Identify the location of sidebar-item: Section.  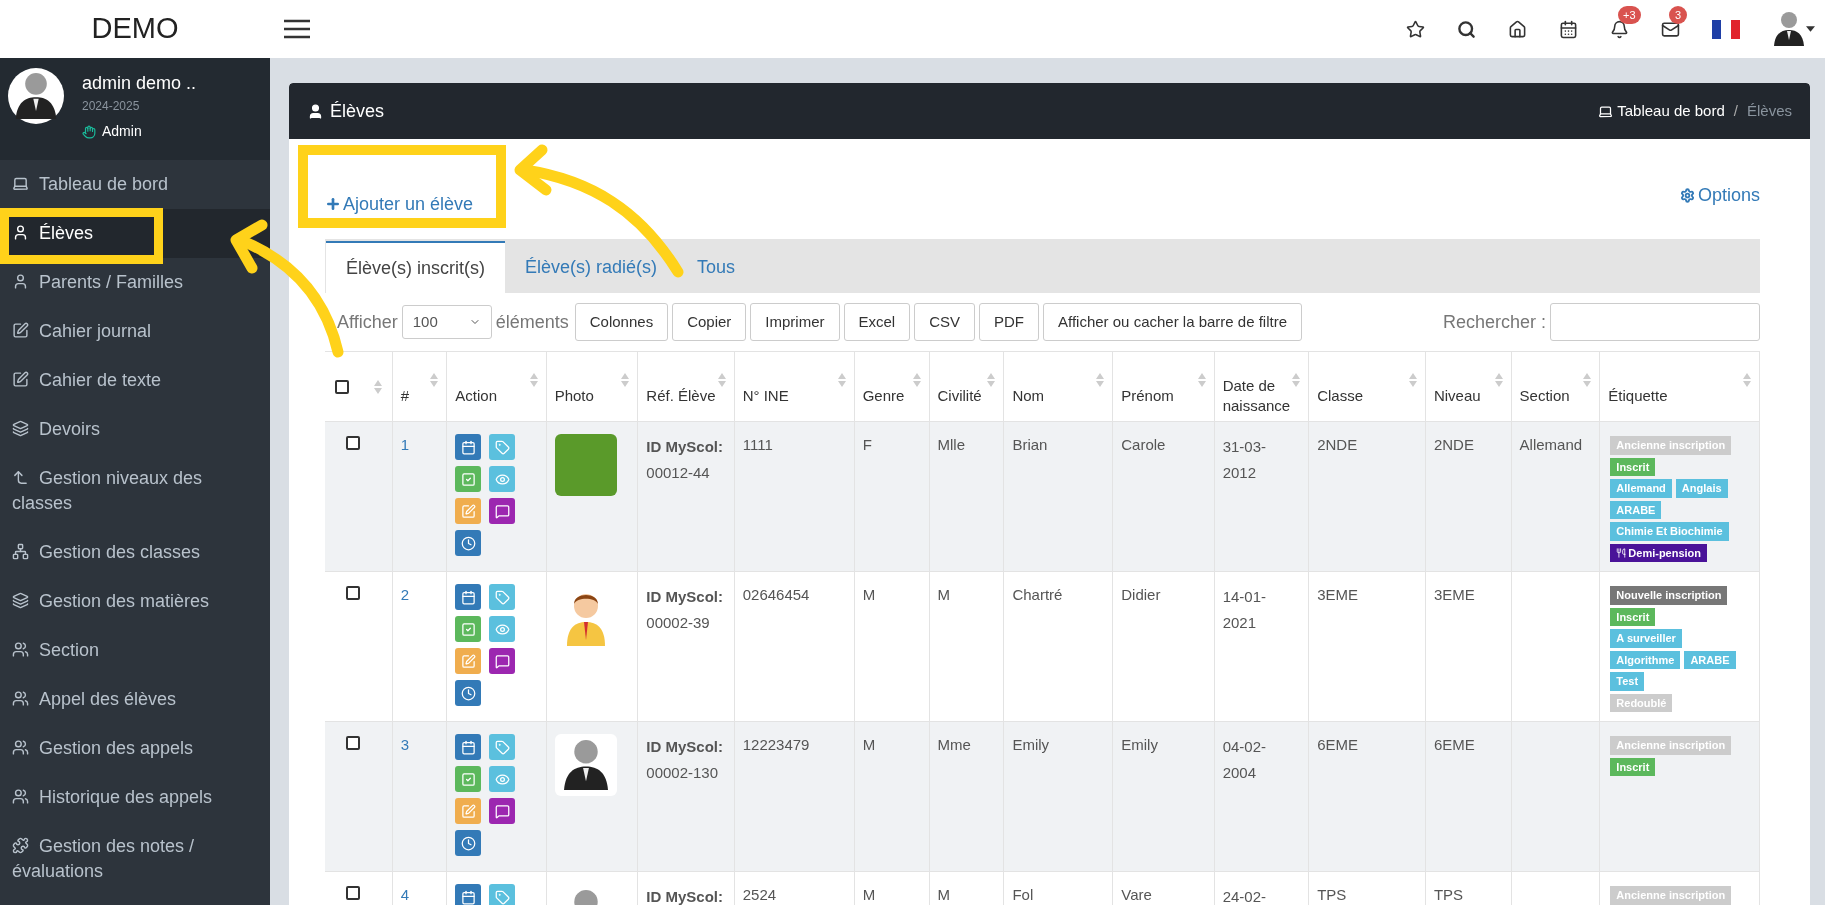
(135, 650).